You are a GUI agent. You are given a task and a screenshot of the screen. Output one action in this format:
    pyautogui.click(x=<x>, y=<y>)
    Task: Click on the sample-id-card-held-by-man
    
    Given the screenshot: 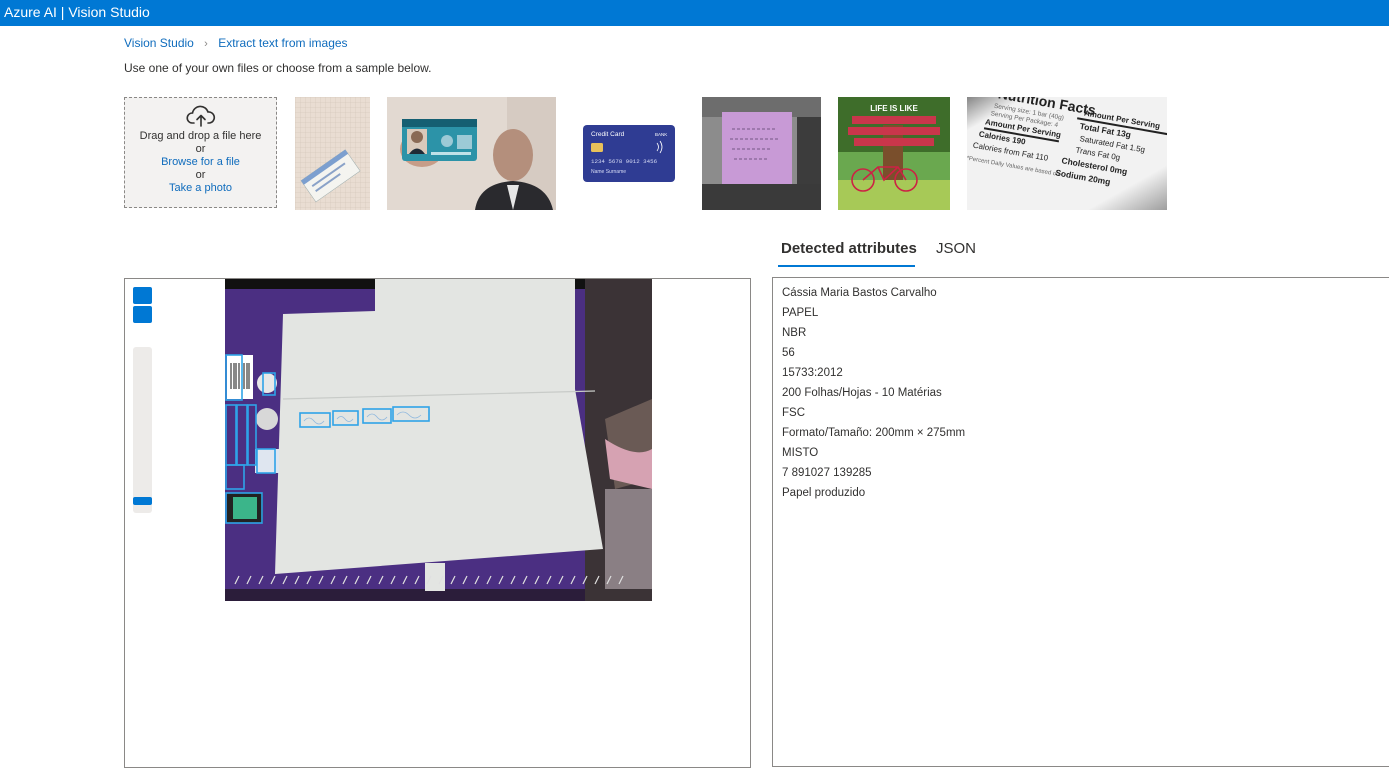 What is the action you would take?
    pyautogui.click(x=471, y=153)
    